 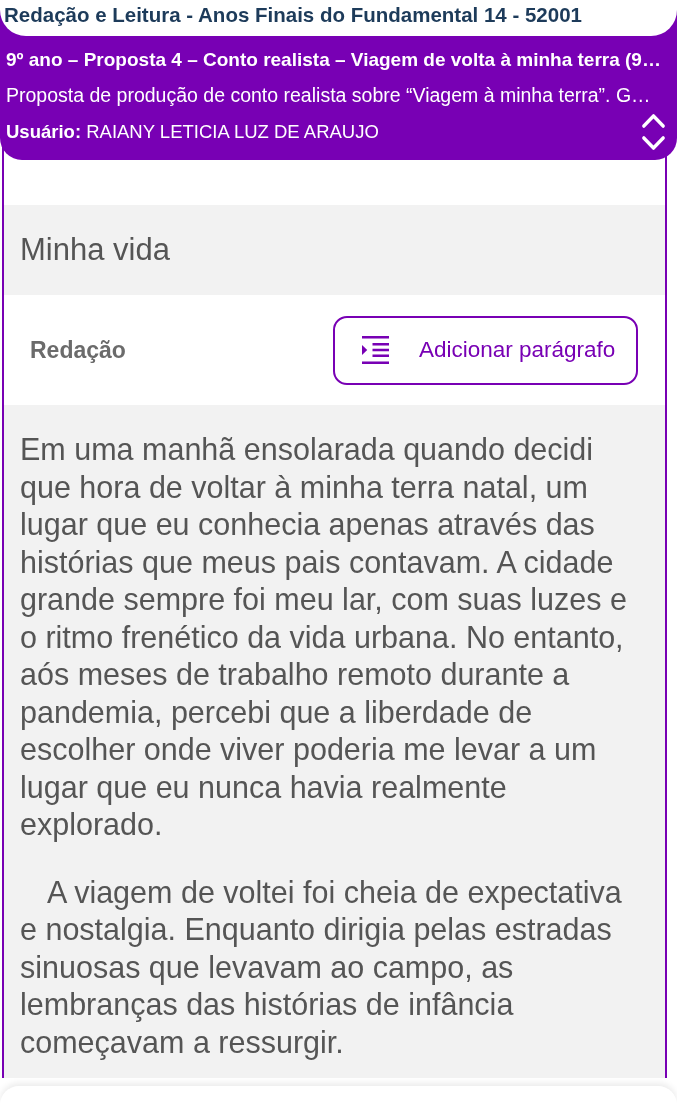 I want to click on section-label: Redação, so click(x=78, y=350).